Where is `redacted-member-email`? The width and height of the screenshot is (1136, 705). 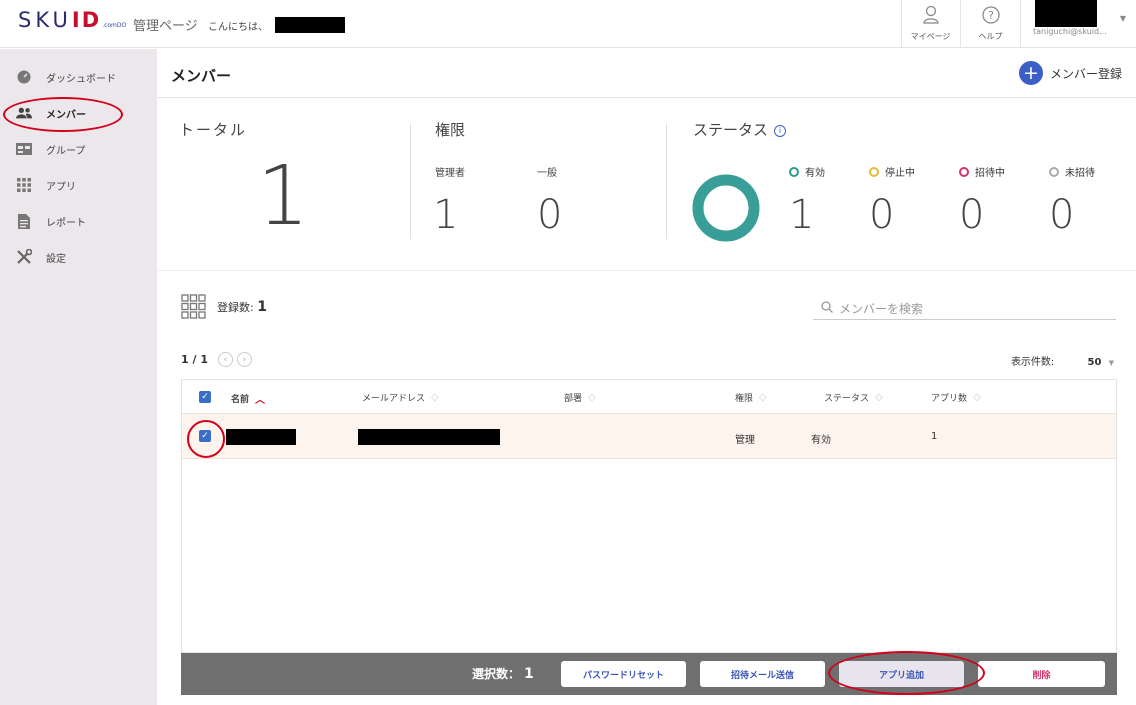
redacted-member-email is located at coordinates (429, 437).